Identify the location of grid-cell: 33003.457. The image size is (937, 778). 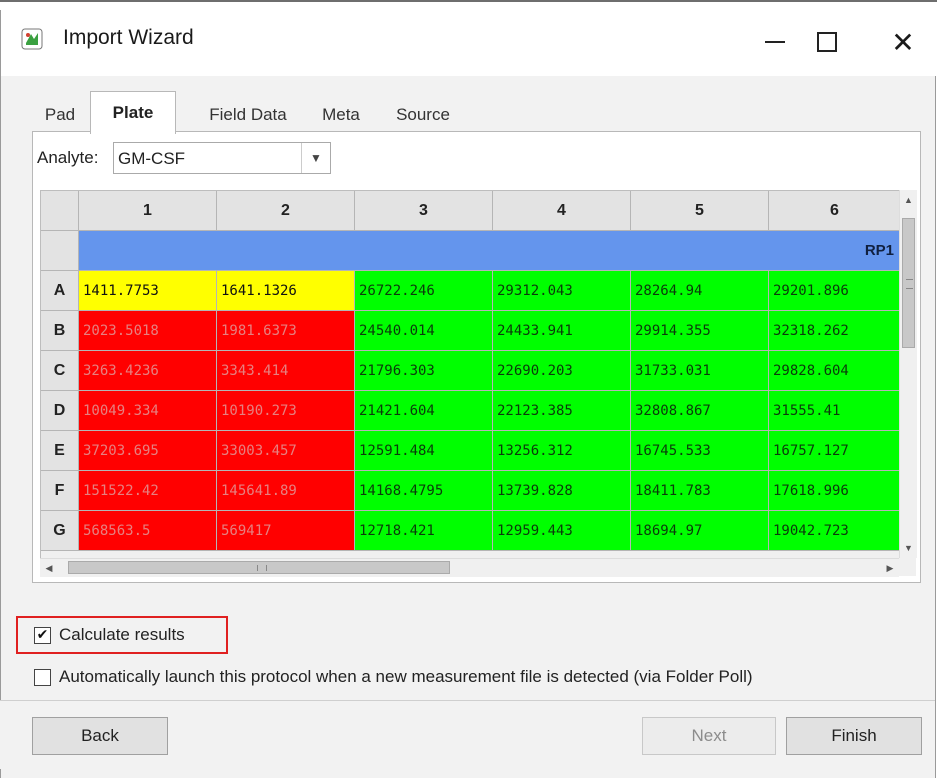
(286, 451).